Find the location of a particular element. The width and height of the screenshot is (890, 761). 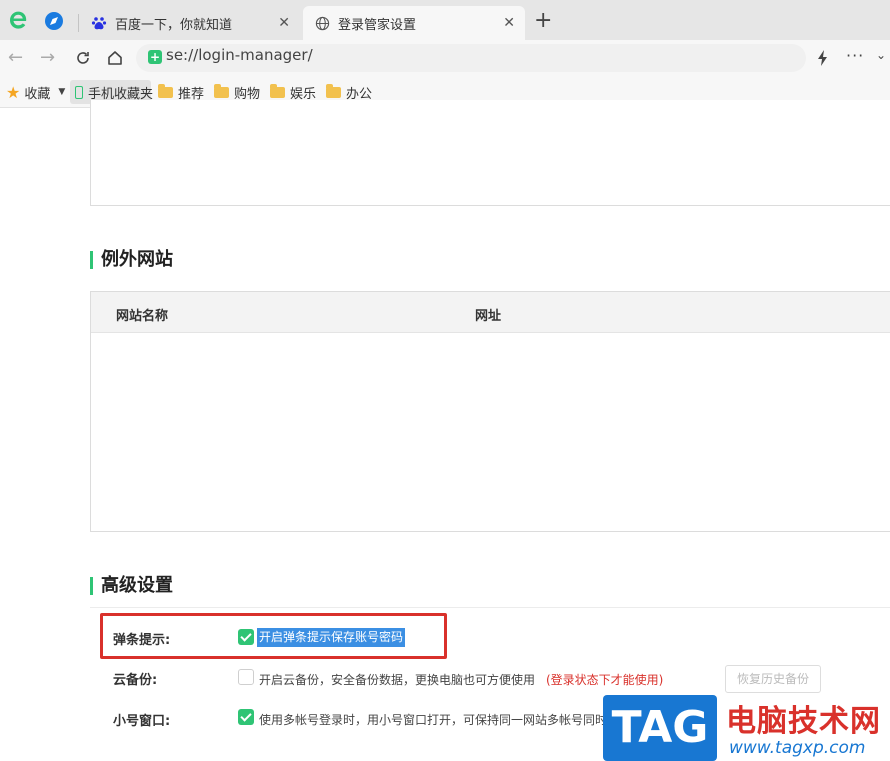

section-title-advanced: 高级设置 is located at coordinates (131, 586).